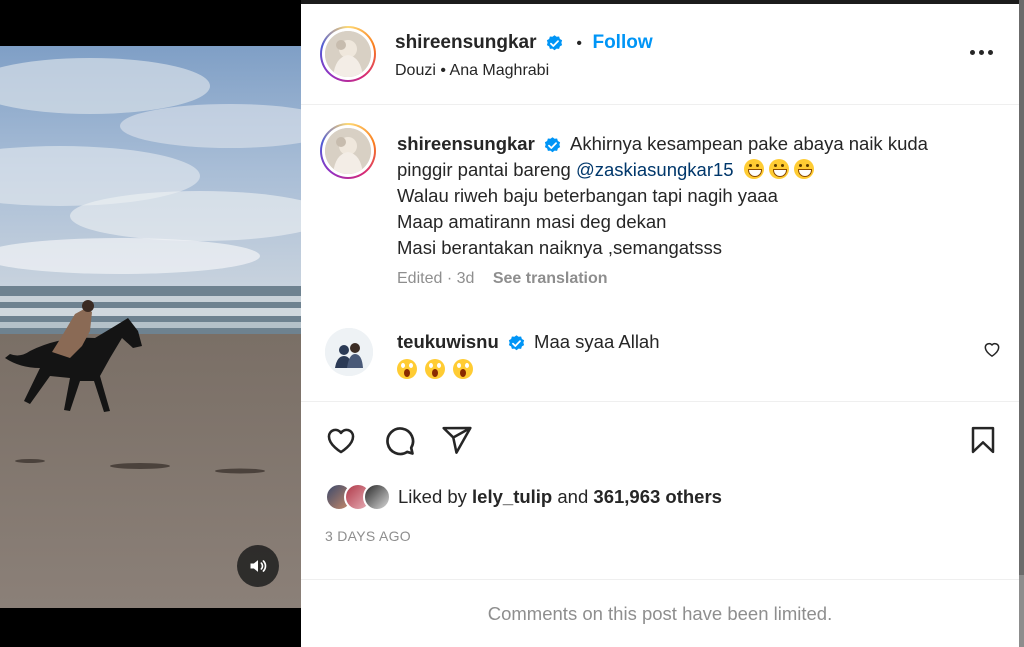  I want to click on comment-button, so click(399, 440).